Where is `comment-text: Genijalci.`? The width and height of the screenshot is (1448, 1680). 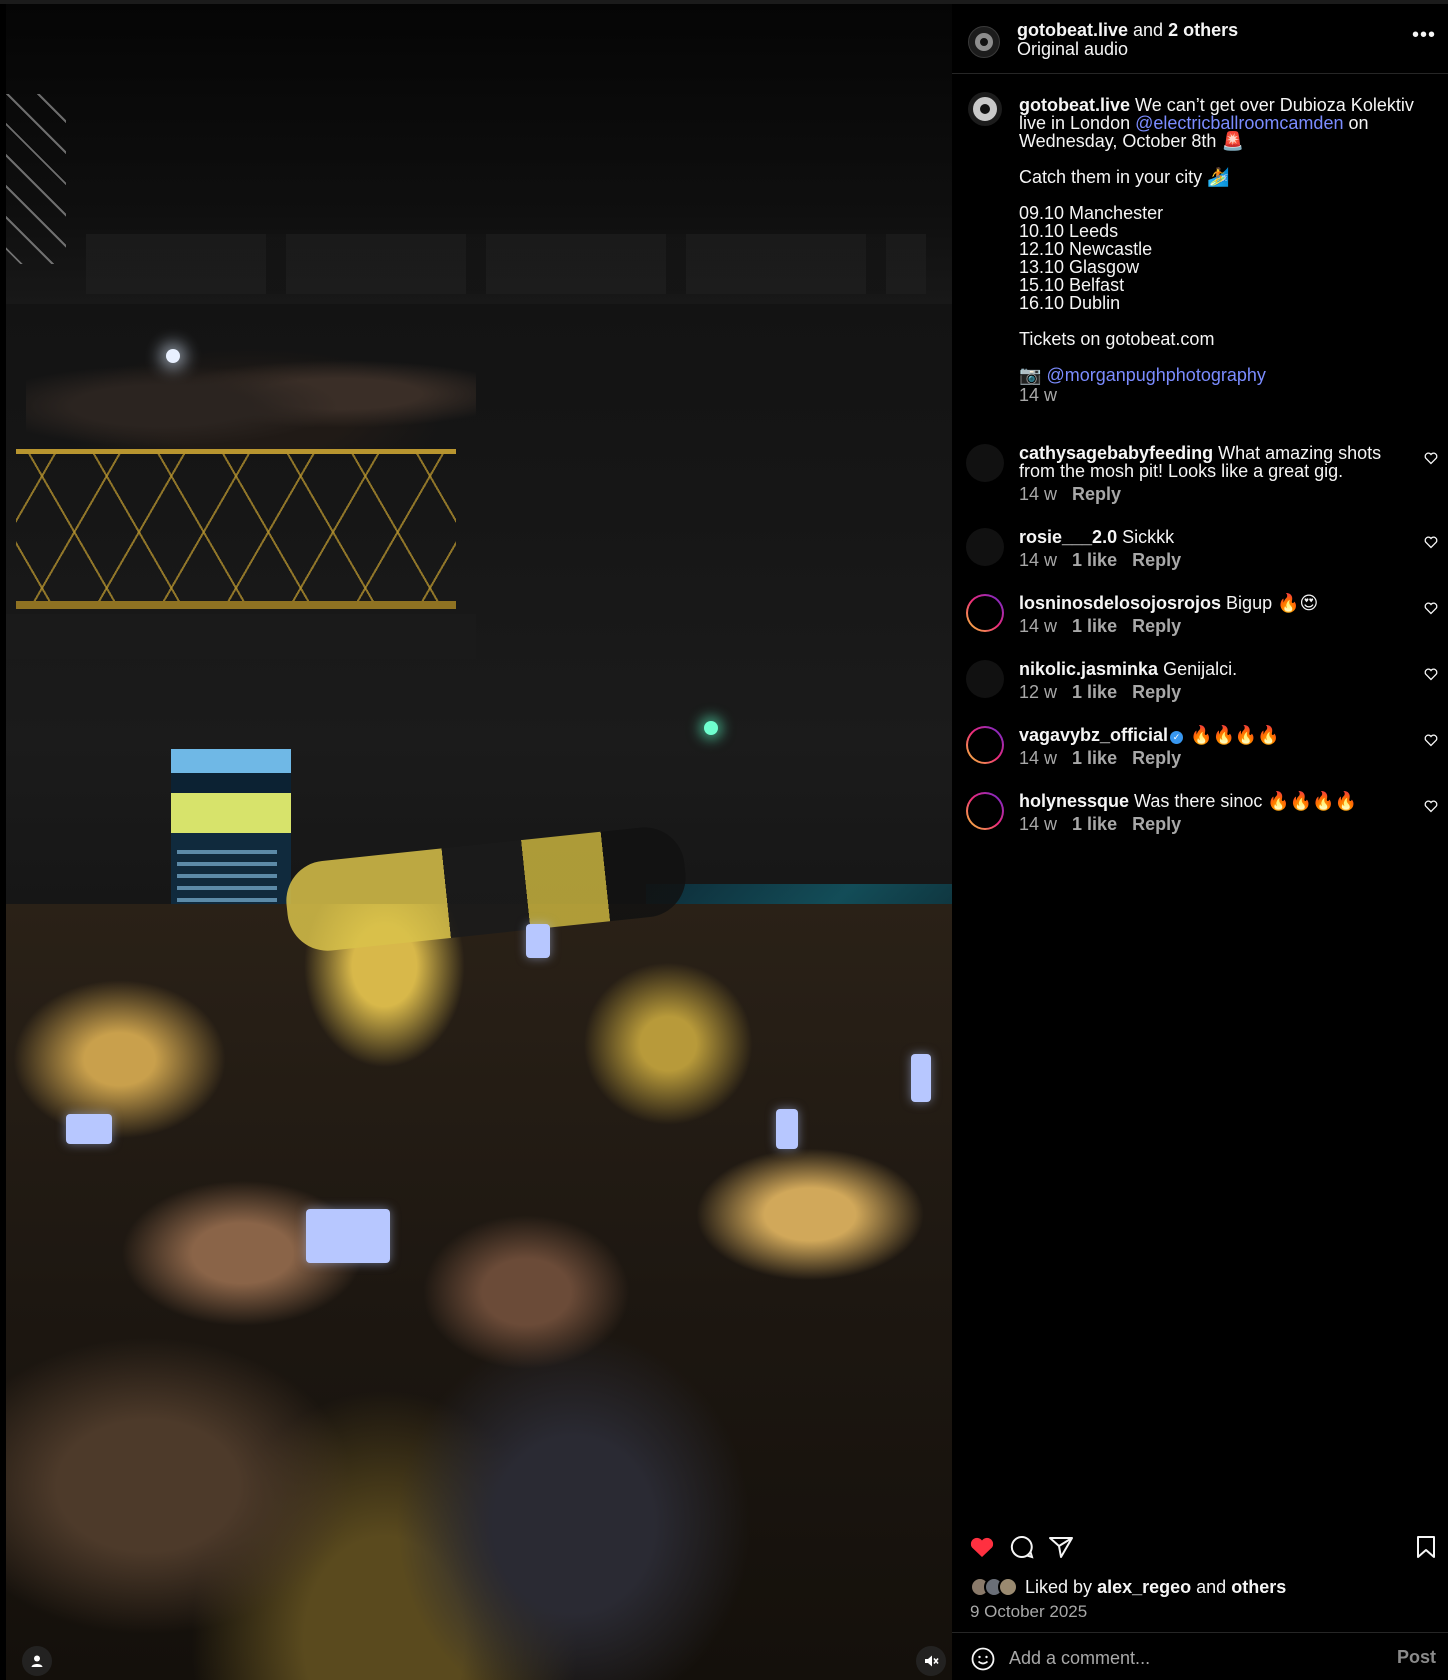
comment-text: Genijalci. is located at coordinates (1200, 669).